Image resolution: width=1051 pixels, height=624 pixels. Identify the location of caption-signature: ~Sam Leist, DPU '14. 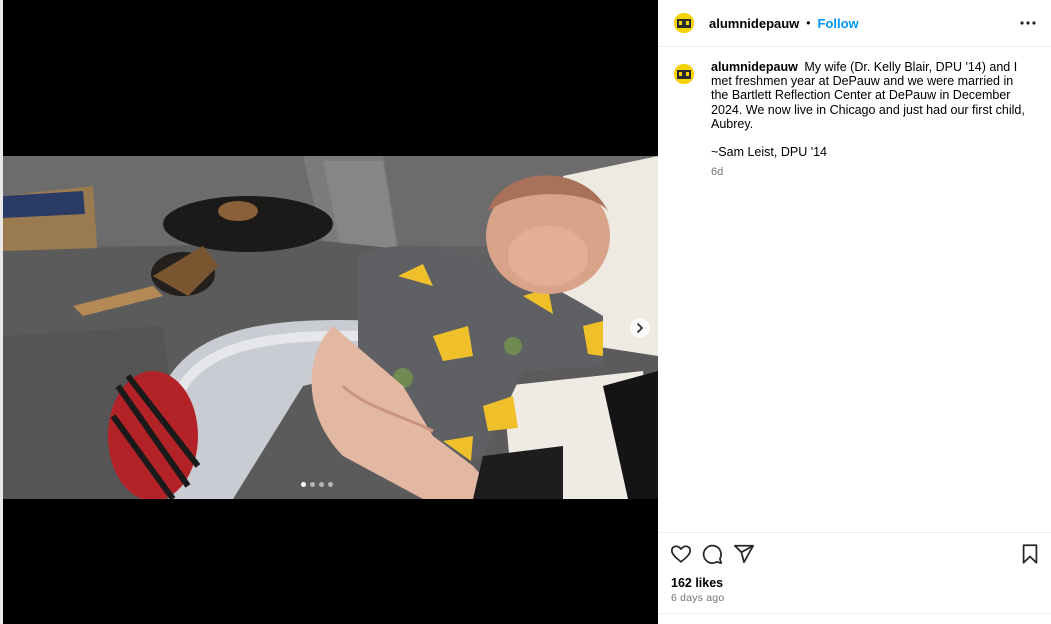
(769, 152).